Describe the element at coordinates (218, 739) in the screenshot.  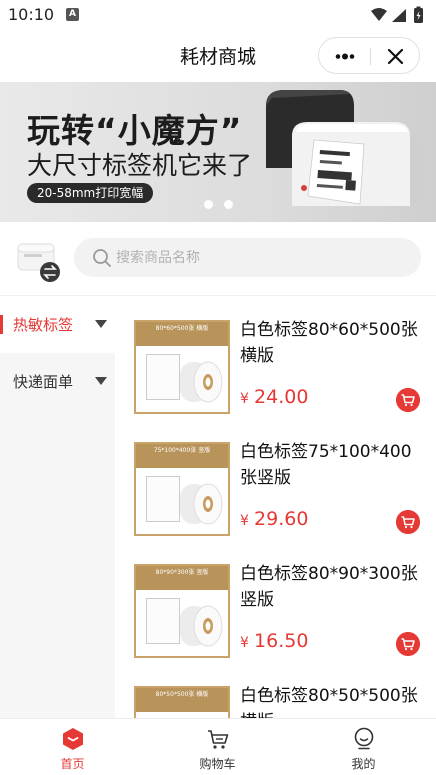
I see `cart-icon` at that location.